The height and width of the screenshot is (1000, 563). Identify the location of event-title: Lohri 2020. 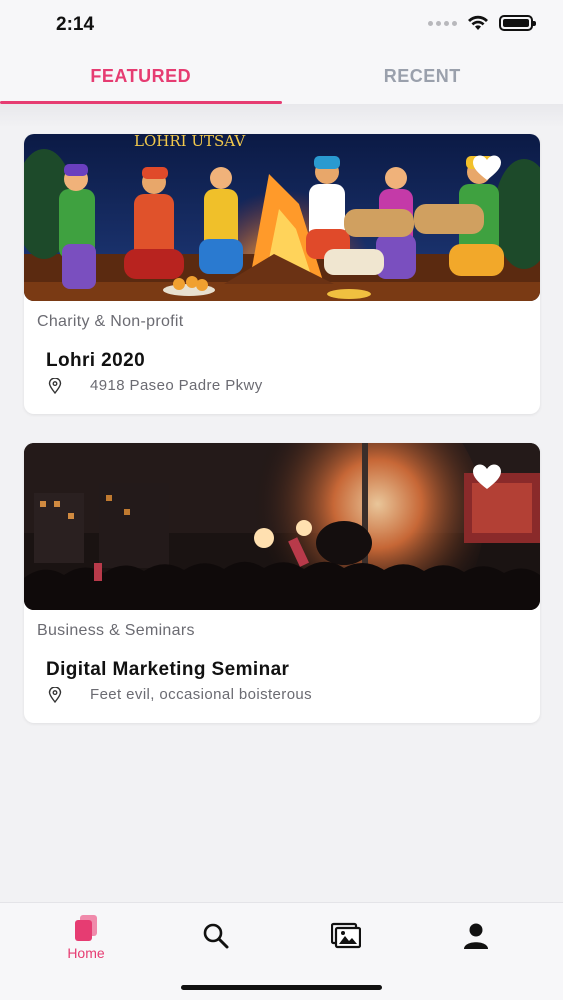
(96, 360).